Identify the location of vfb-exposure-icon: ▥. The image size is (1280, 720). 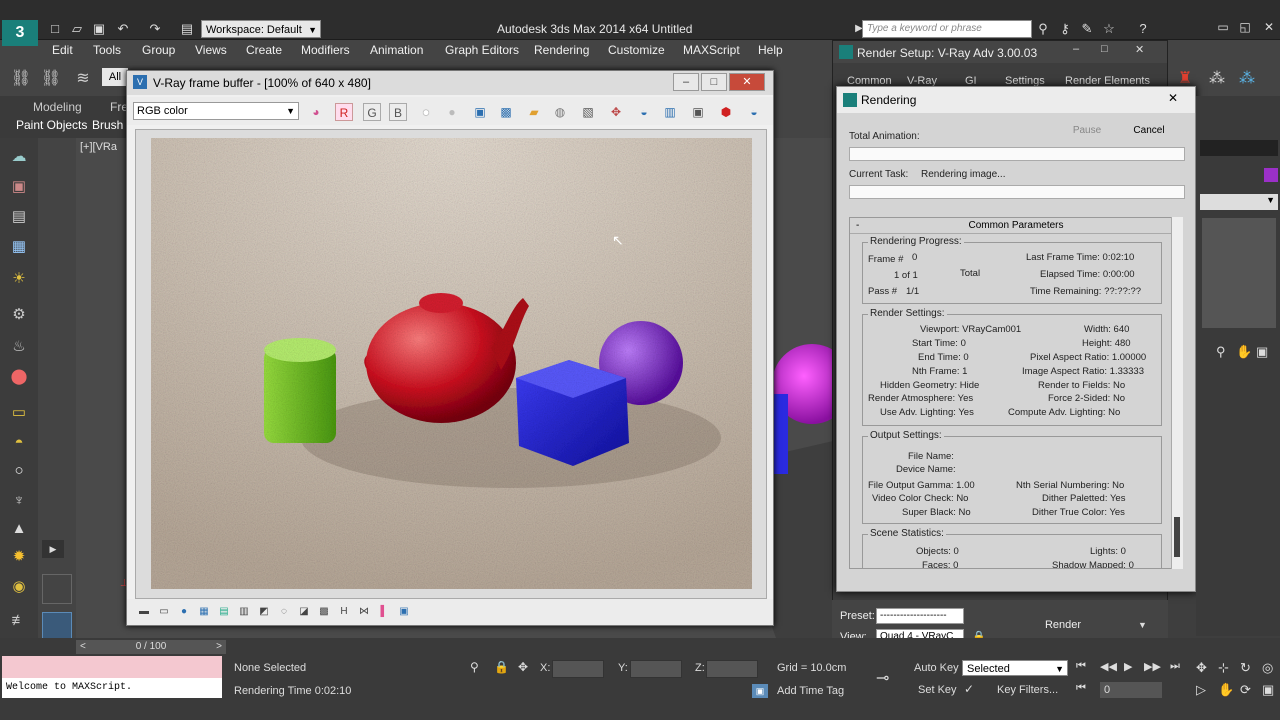
(244, 612).